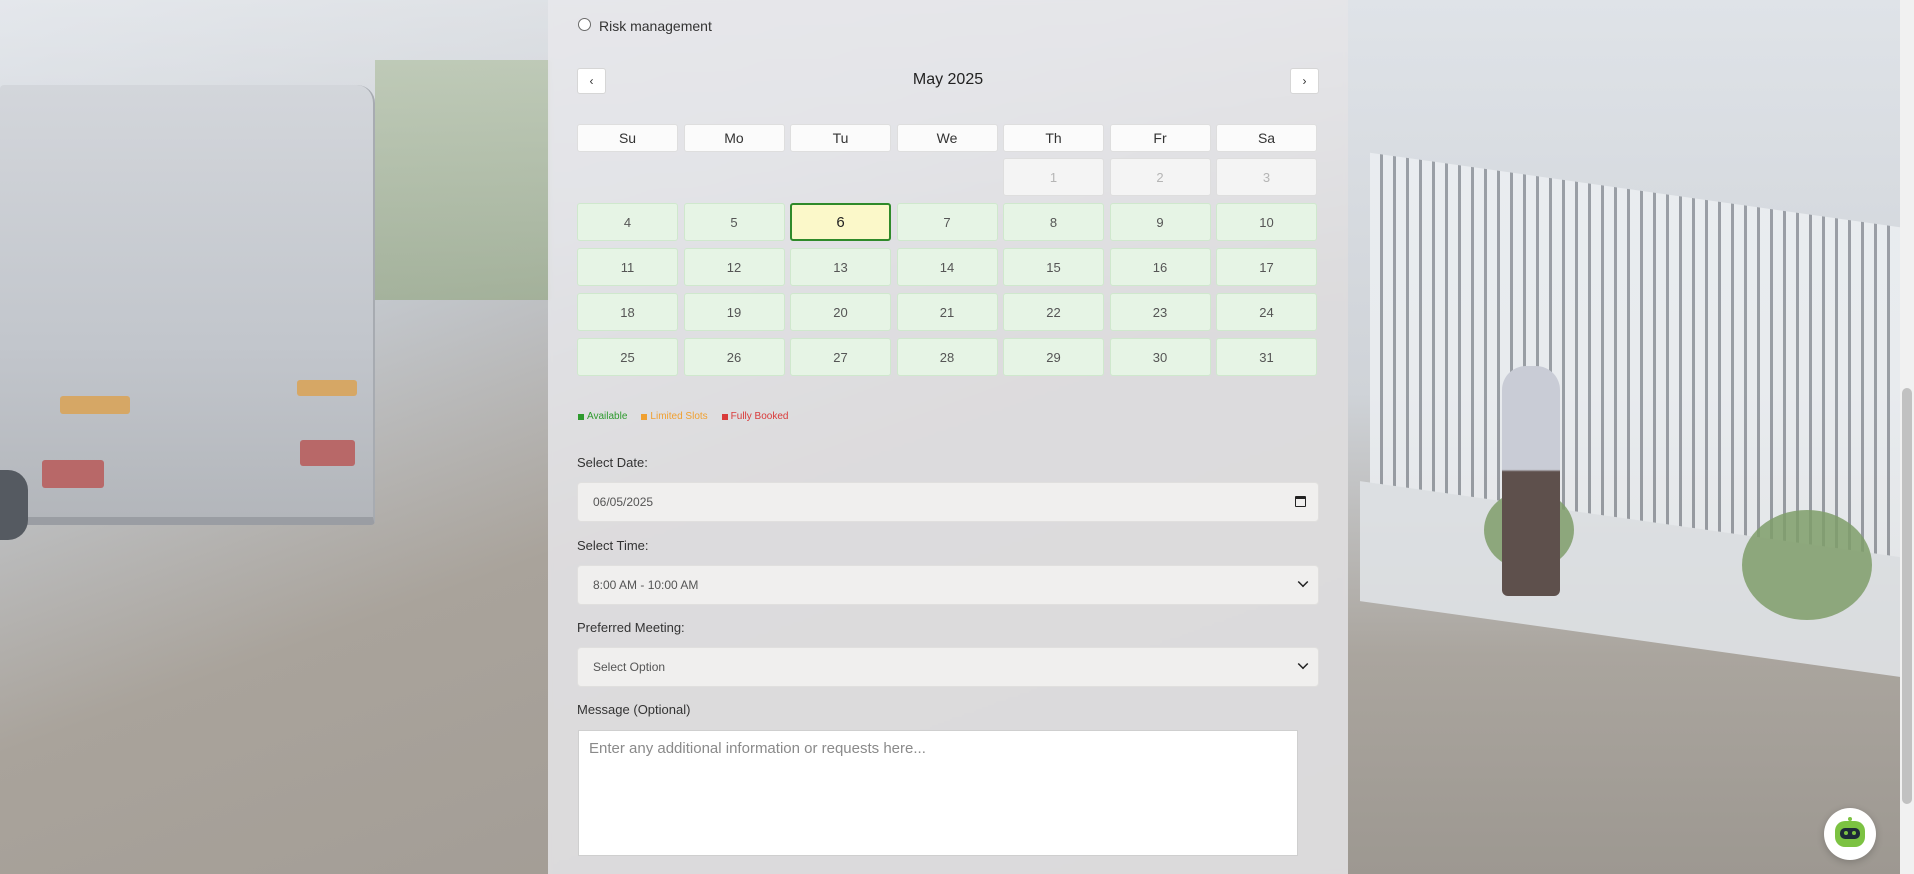 This screenshot has height=874, width=1914. Describe the element at coordinates (1266, 138) in the screenshot. I see `weekday-label: Sa` at that location.